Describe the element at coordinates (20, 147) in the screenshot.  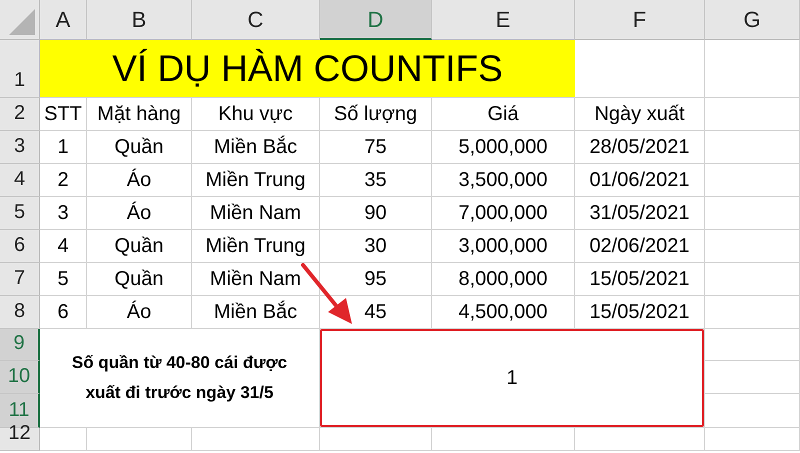
I see `row-header: 3` at that location.